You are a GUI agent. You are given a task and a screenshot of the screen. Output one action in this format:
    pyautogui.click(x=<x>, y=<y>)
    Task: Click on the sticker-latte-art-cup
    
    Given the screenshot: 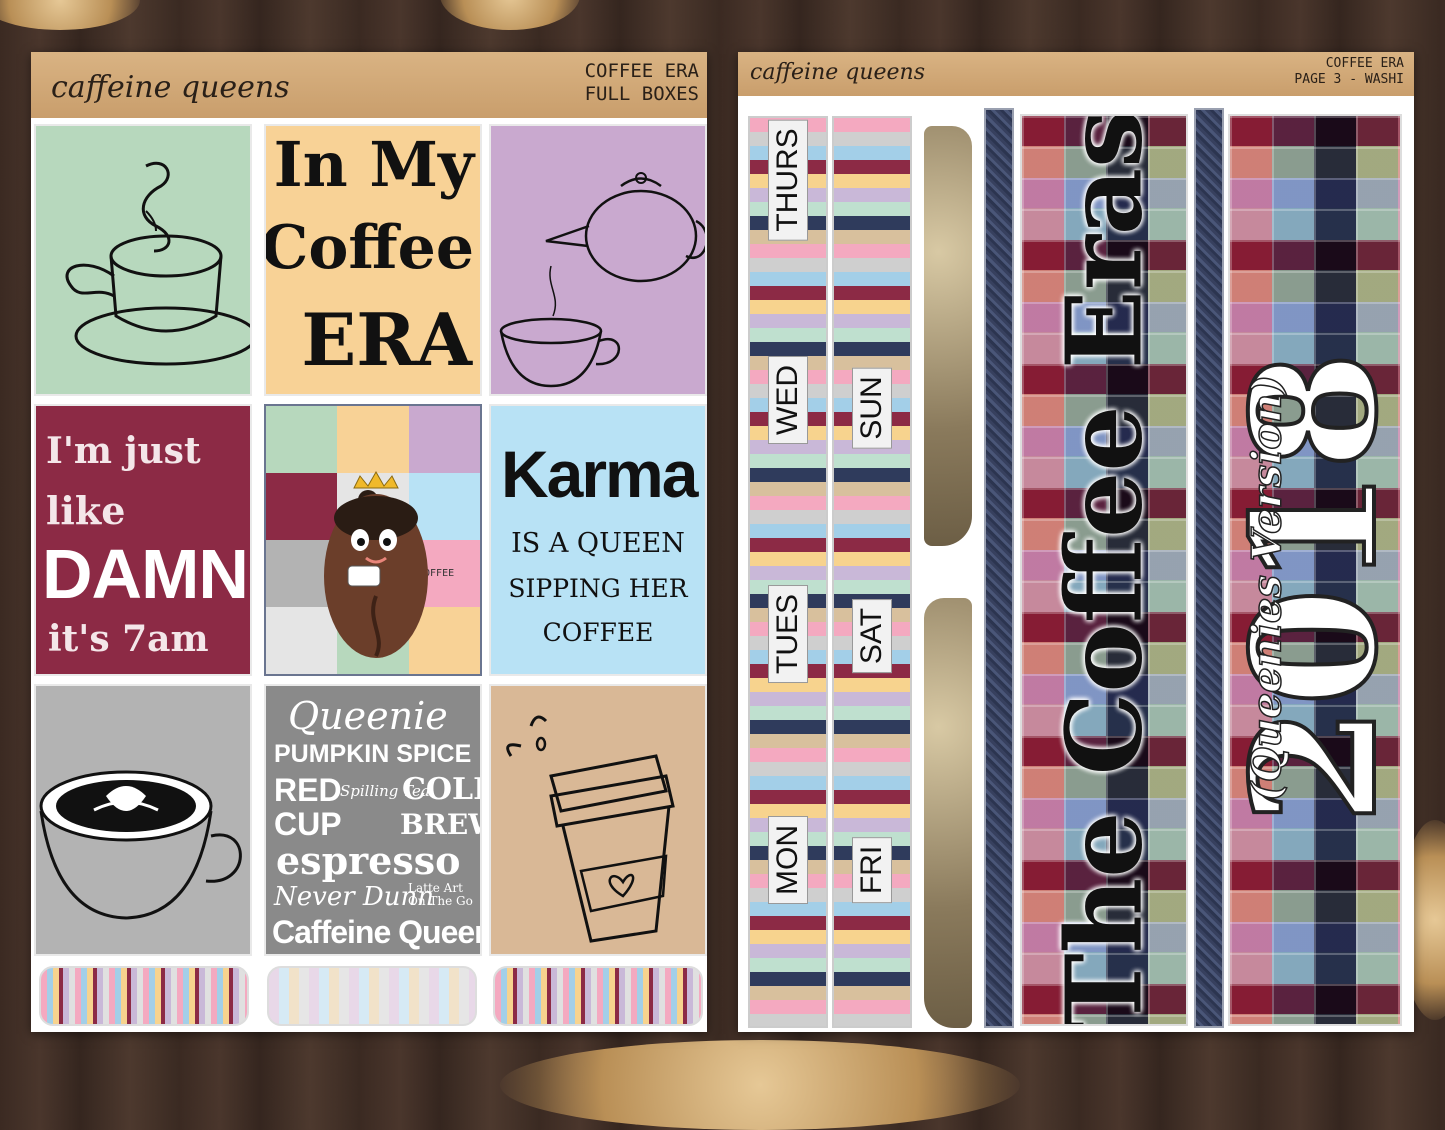 What is the action you would take?
    pyautogui.click(x=143, y=820)
    